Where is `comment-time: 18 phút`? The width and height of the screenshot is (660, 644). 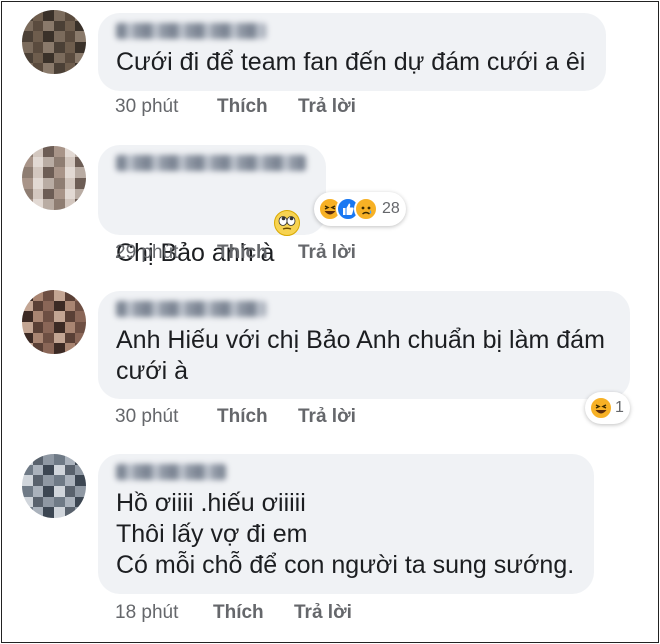 comment-time: 18 phút is located at coordinates (146, 613).